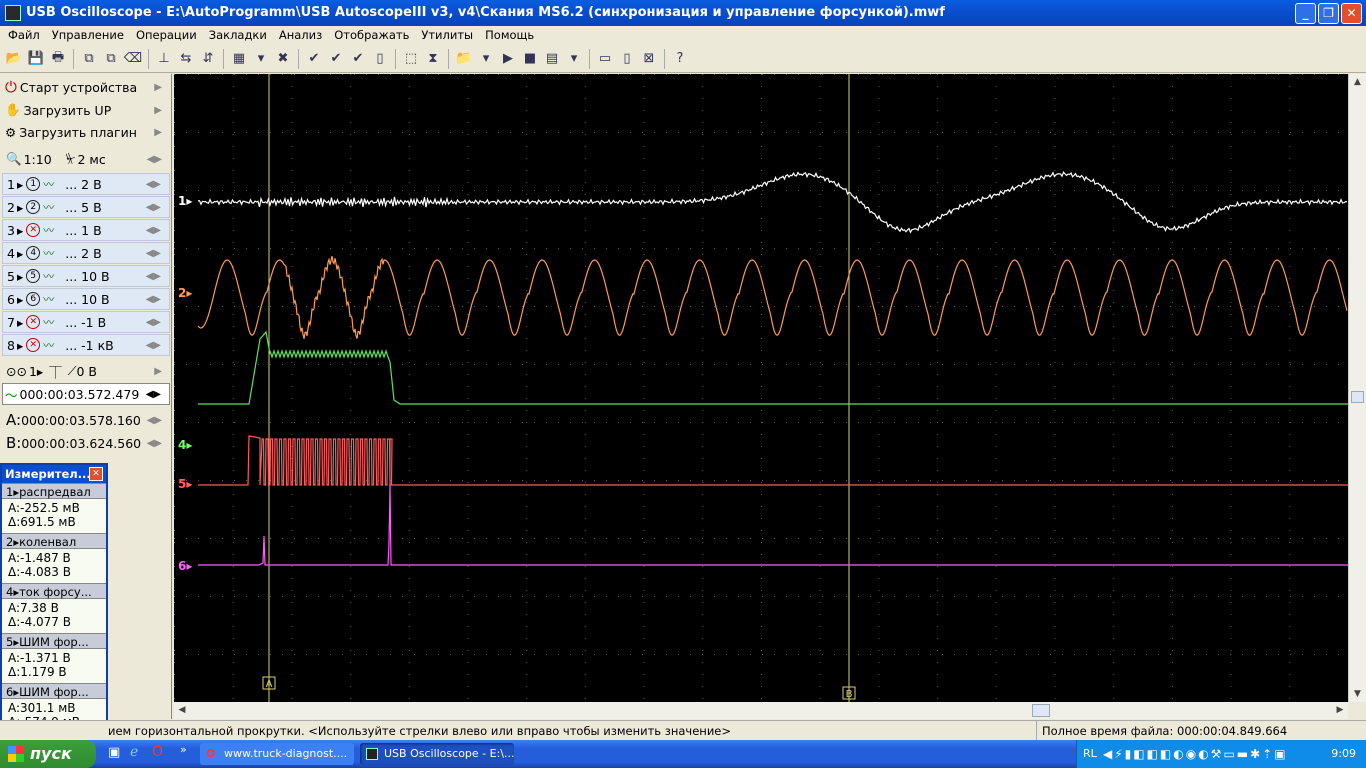 The width and height of the screenshot is (1366, 768). What do you see at coordinates (133, 59) in the screenshot?
I see `erase-icon: ⌫` at bounding box center [133, 59].